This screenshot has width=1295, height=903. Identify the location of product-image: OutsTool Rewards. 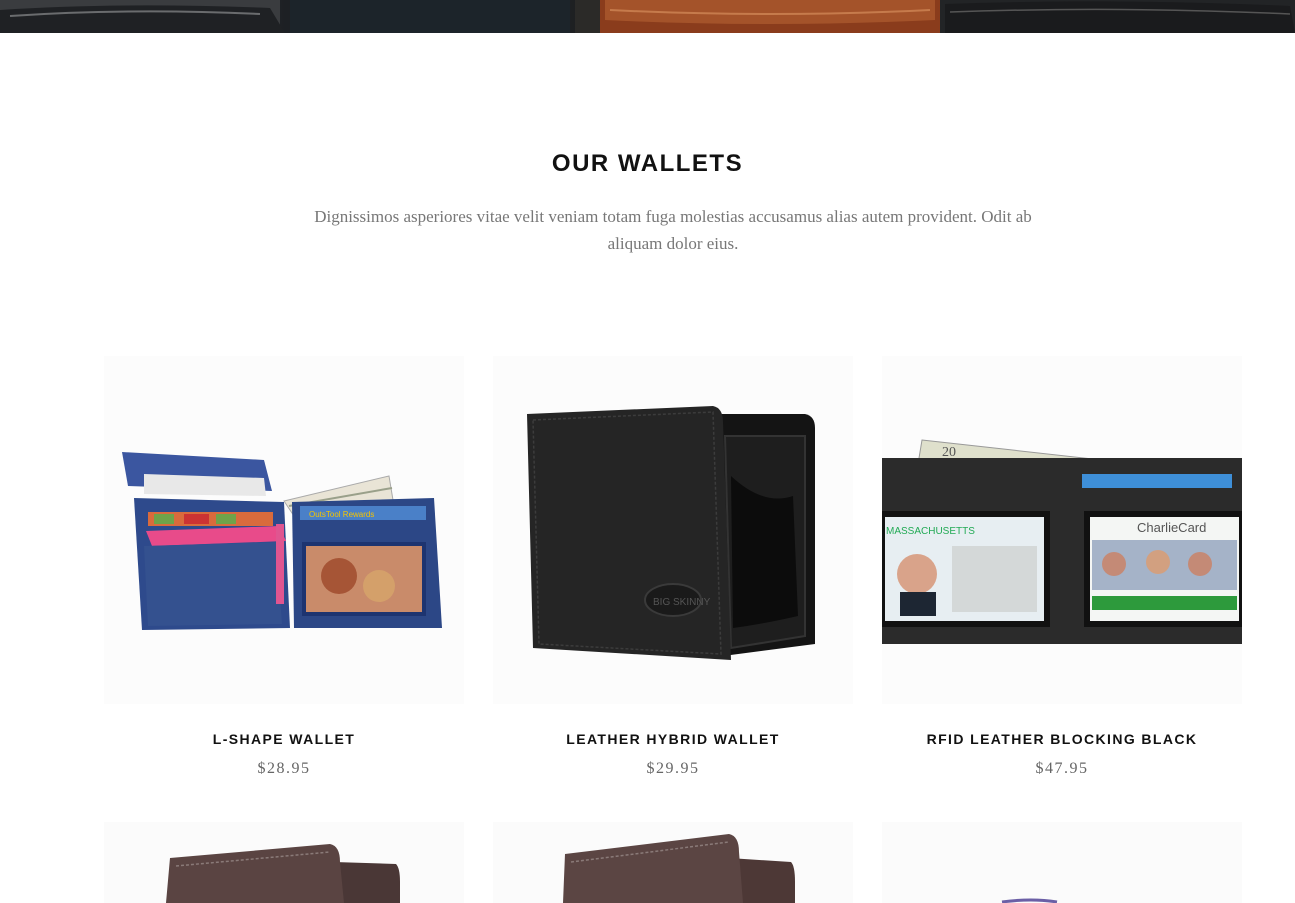
(284, 530).